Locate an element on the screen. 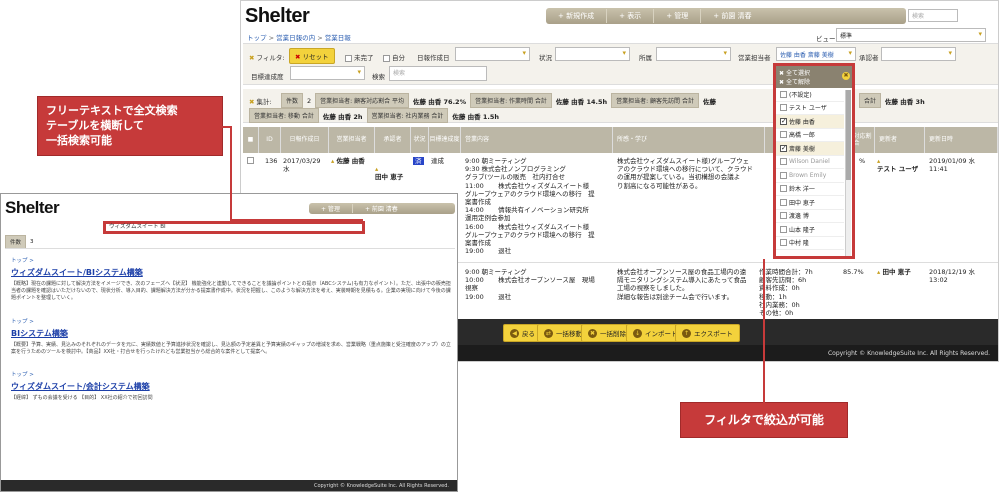 This screenshot has width=999, height=492. col-date: 日報作成日 is located at coordinates (305, 140).